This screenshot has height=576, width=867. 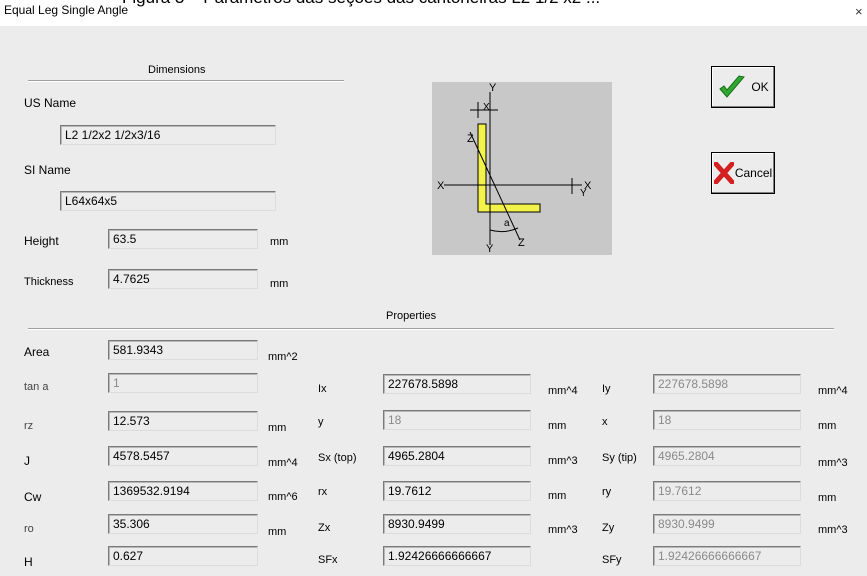 I want to click on us-name-label: US Name, so click(x=50, y=103).